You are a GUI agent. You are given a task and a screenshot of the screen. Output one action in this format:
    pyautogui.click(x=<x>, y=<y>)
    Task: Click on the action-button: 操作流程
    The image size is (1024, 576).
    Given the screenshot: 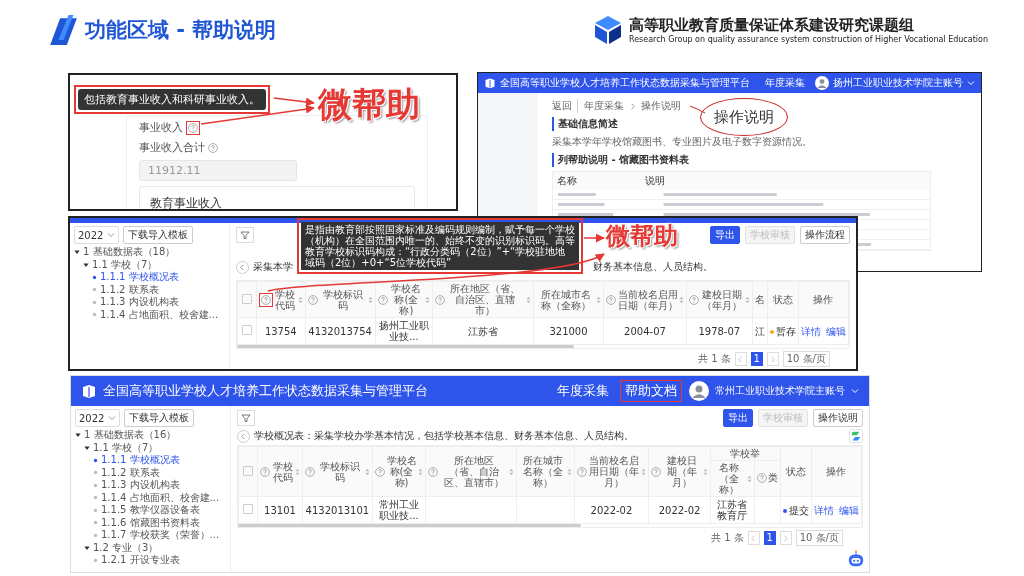 What is the action you would take?
    pyautogui.click(x=825, y=235)
    